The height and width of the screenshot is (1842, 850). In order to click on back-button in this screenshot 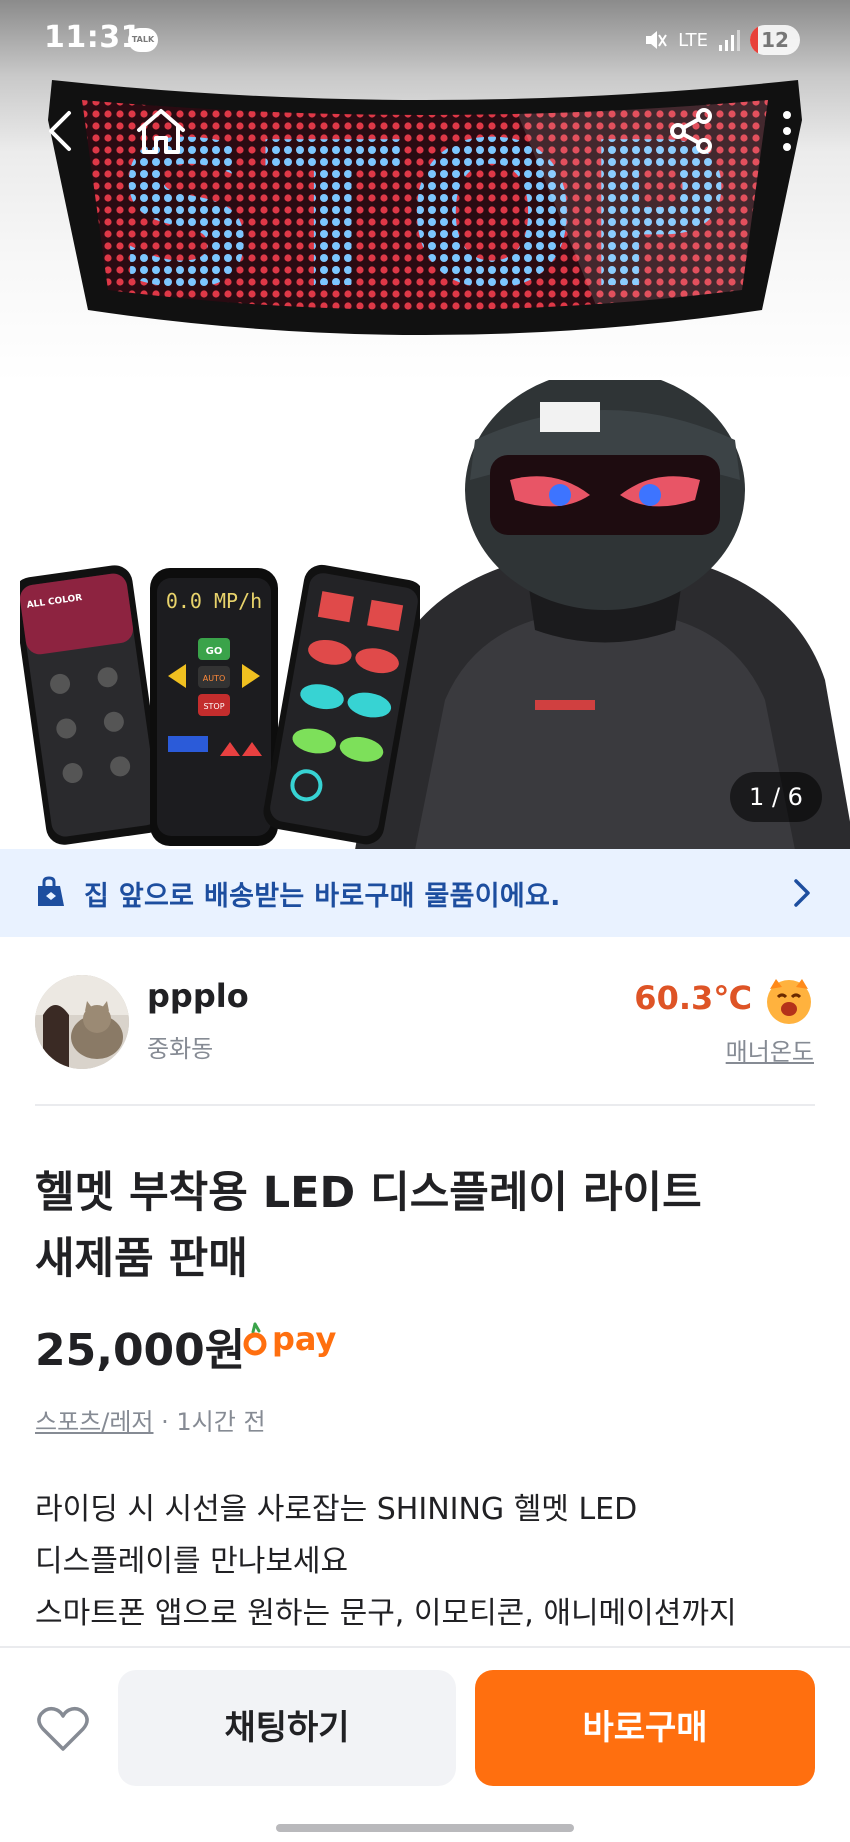, I will do `click(61, 131)`.